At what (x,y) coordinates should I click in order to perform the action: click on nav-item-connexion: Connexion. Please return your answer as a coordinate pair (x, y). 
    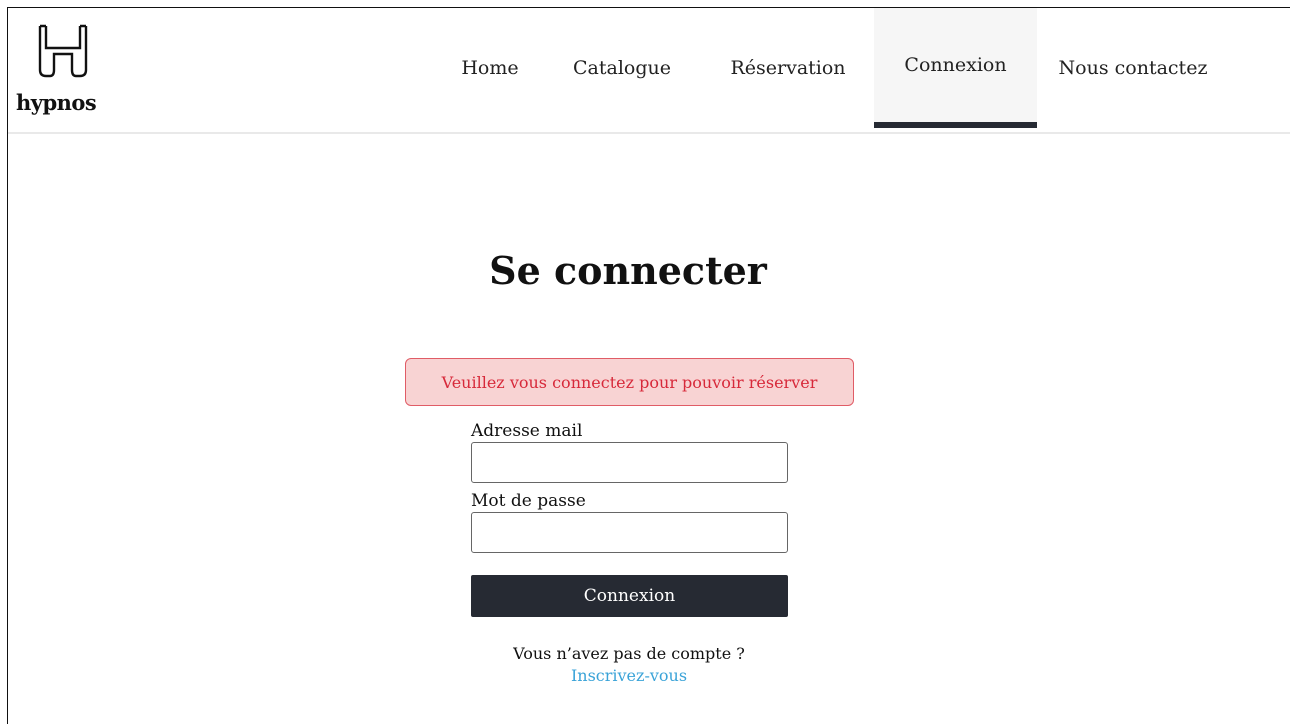
    Looking at the image, I should click on (955, 68).